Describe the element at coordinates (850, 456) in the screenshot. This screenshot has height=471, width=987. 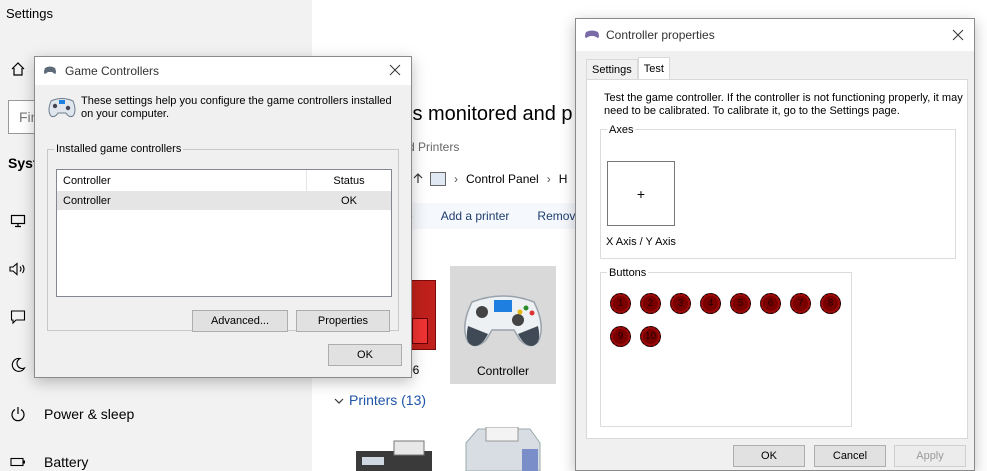
I see `cp-cancel-button: Cancel` at that location.